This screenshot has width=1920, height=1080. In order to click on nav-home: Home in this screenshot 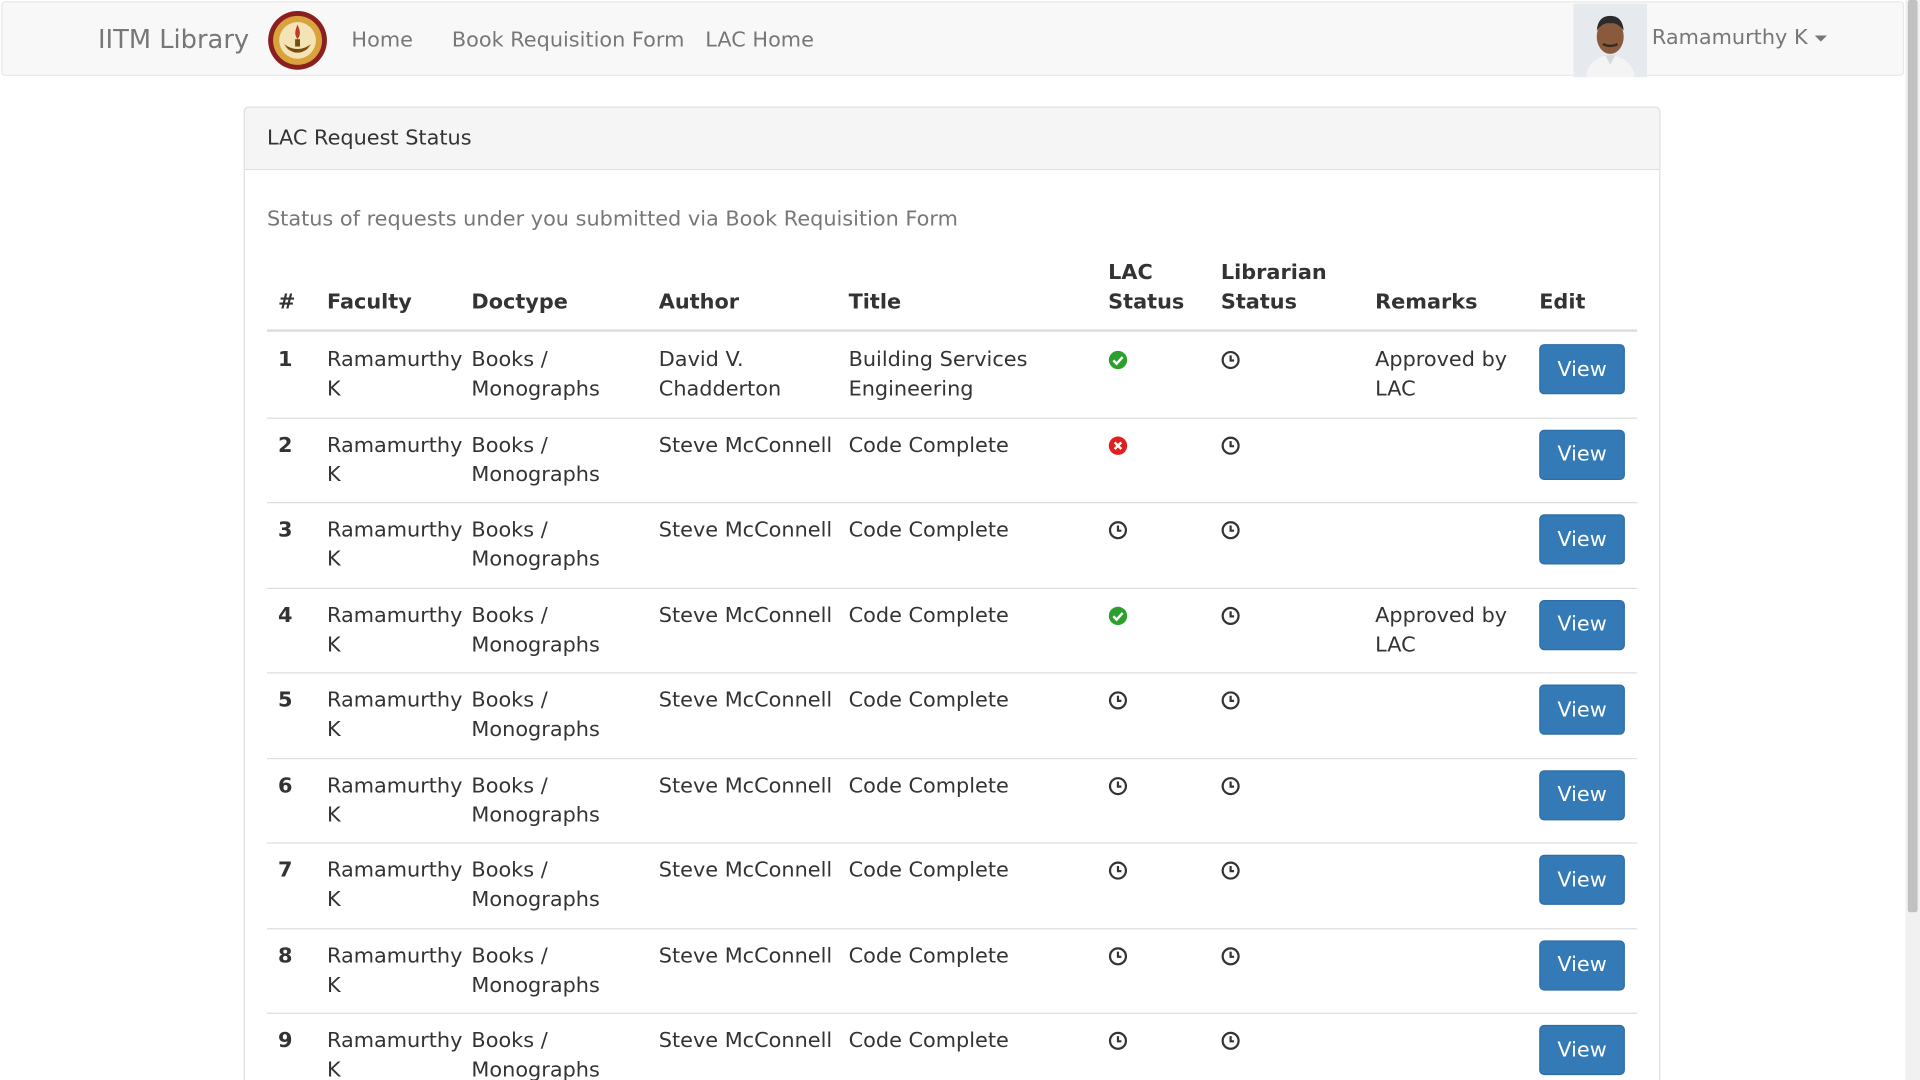, I will do `click(381, 40)`.